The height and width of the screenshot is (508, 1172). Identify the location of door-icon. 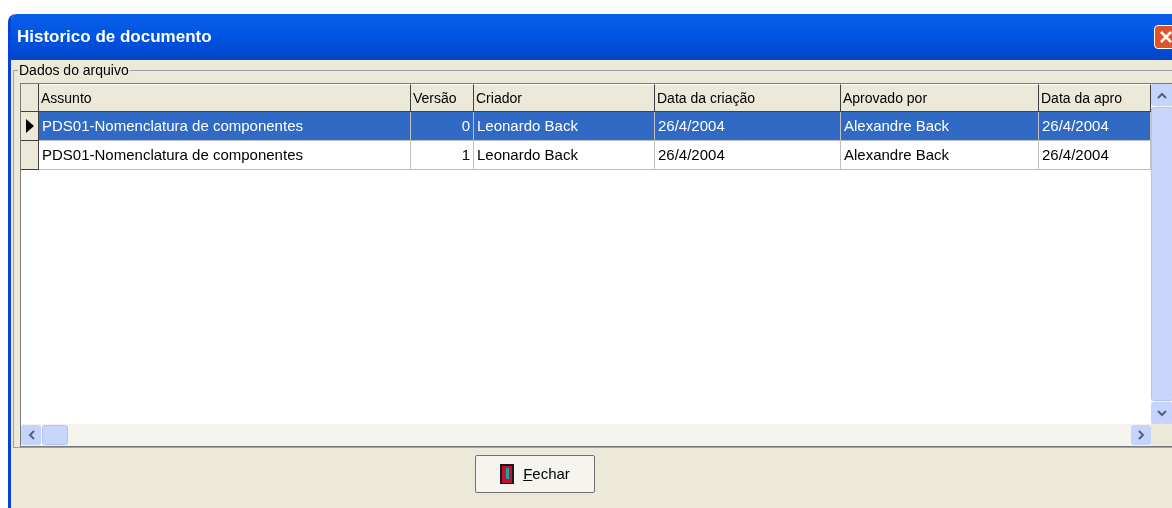
(507, 474).